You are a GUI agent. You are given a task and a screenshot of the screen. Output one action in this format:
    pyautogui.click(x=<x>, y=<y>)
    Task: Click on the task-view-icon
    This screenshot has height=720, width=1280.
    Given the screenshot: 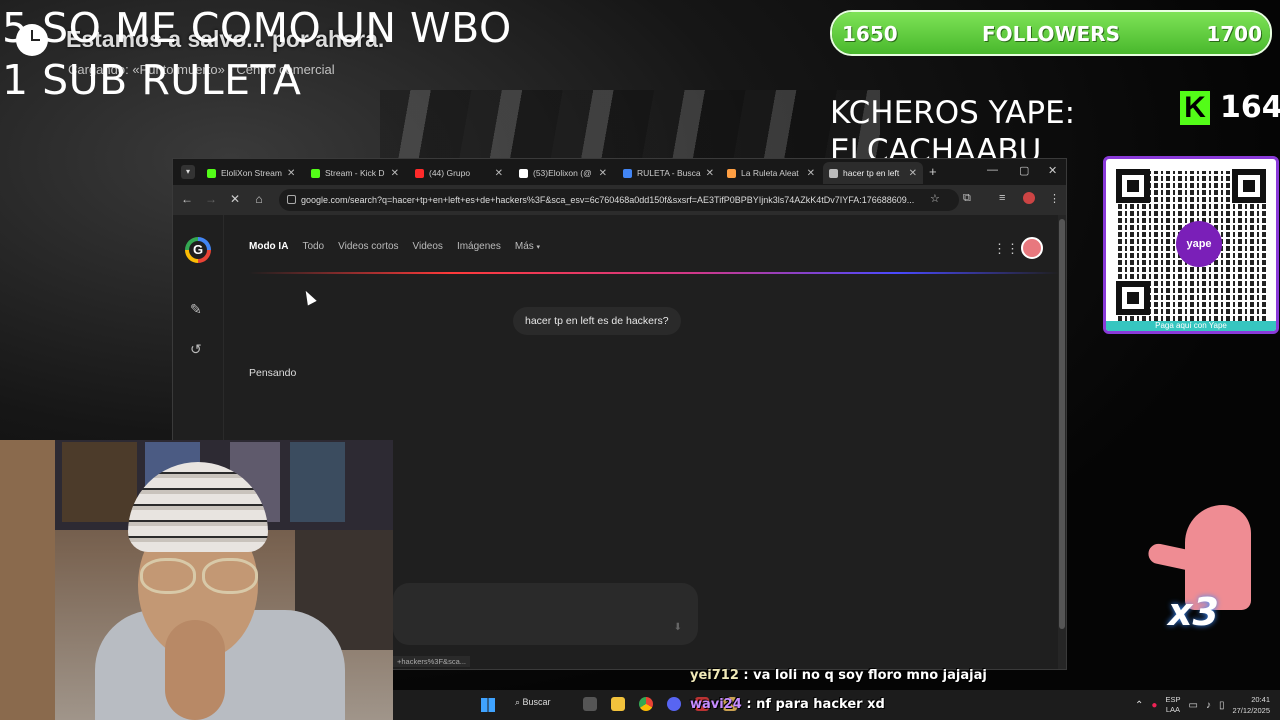 What is the action you would take?
    pyautogui.click(x=590, y=704)
    